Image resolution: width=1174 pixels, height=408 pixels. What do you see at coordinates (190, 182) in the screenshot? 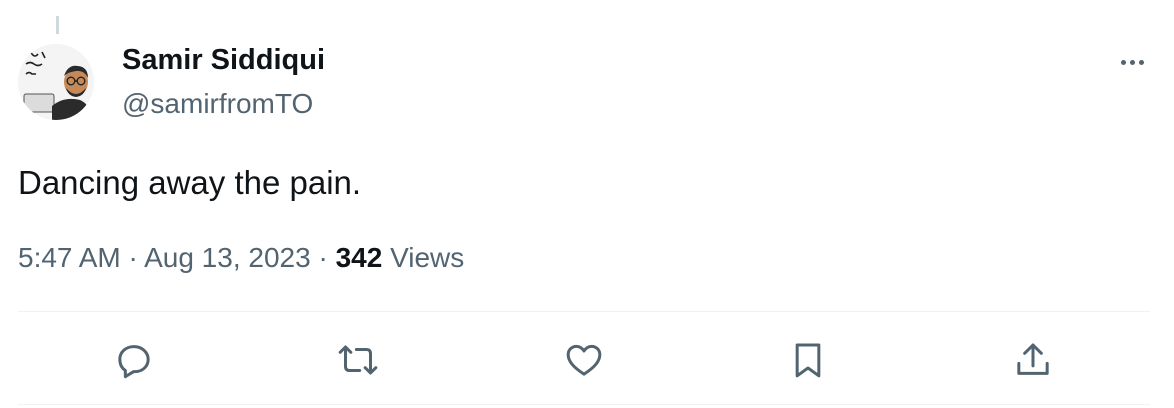
I see `tweet-text: Dancing away the pain.` at bounding box center [190, 182].